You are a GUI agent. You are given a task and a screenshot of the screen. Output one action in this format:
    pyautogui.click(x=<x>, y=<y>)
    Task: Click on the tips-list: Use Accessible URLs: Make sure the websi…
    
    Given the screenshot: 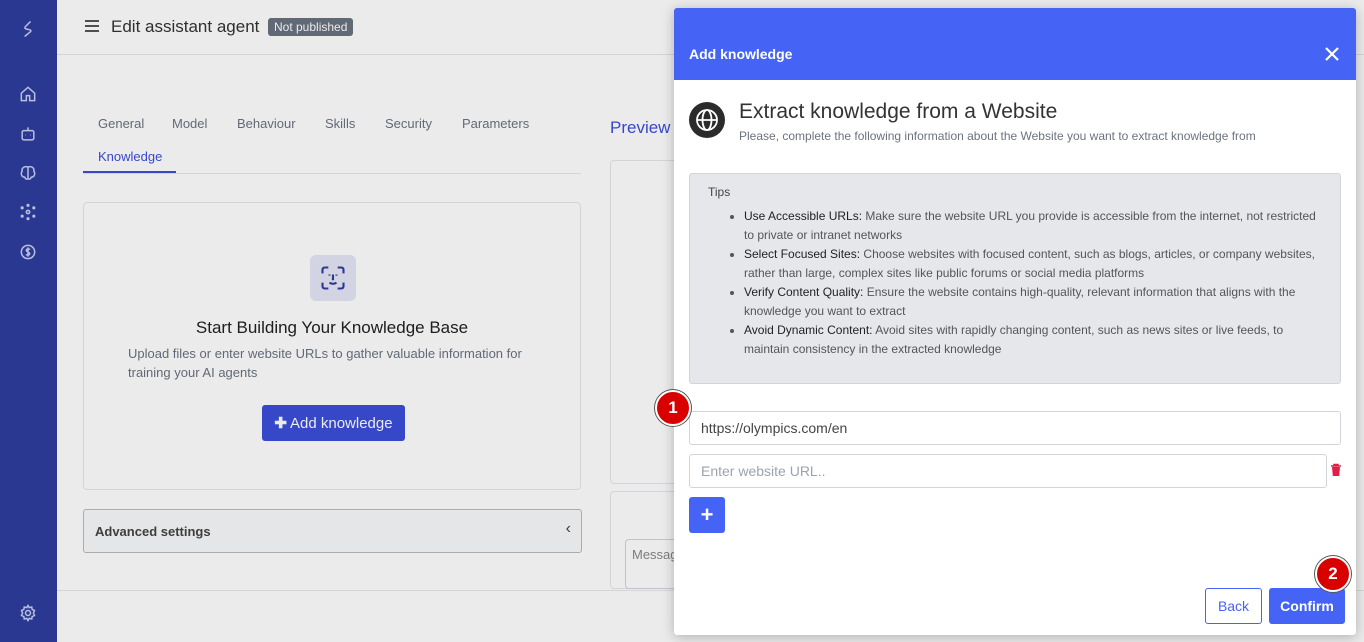 What is the action you would take?
    pyautogui.click(x=1034, y=283)
    